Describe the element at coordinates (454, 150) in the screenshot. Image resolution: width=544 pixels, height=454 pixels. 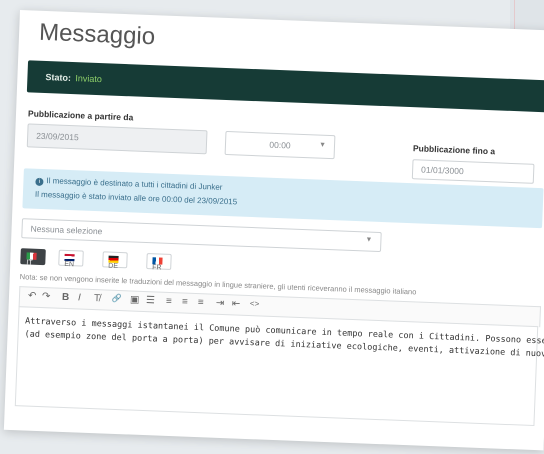
I see `pub-to-label: Pubblicazione fino a` at that location.